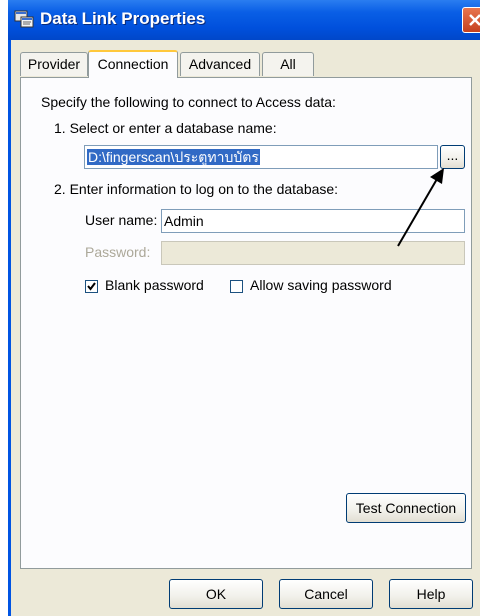 This screenshot has width=480, height=616. Describe the element at coordinates (24, 19) in the screenshot. I see `data-link-icon` at that location.